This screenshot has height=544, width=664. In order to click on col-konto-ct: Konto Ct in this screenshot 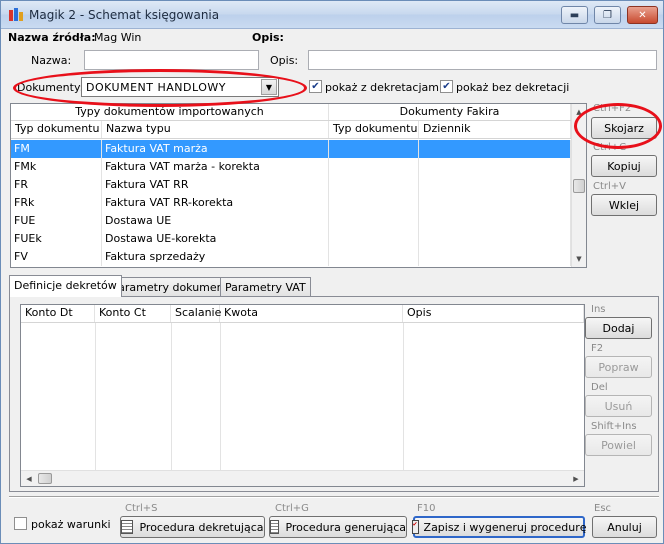, I will do `click(133, 313)`.